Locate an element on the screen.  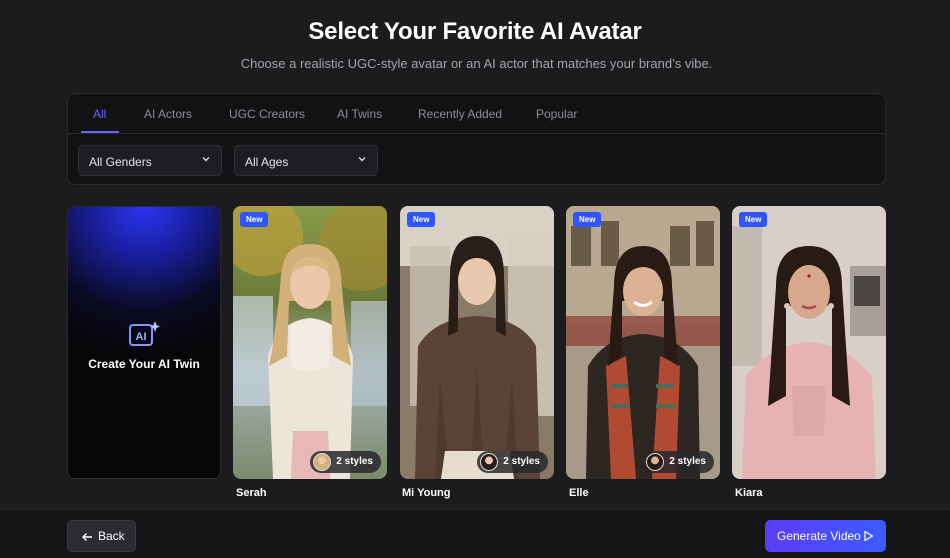
generate-video-button: Generate Video is located at coordinates (825, 536).